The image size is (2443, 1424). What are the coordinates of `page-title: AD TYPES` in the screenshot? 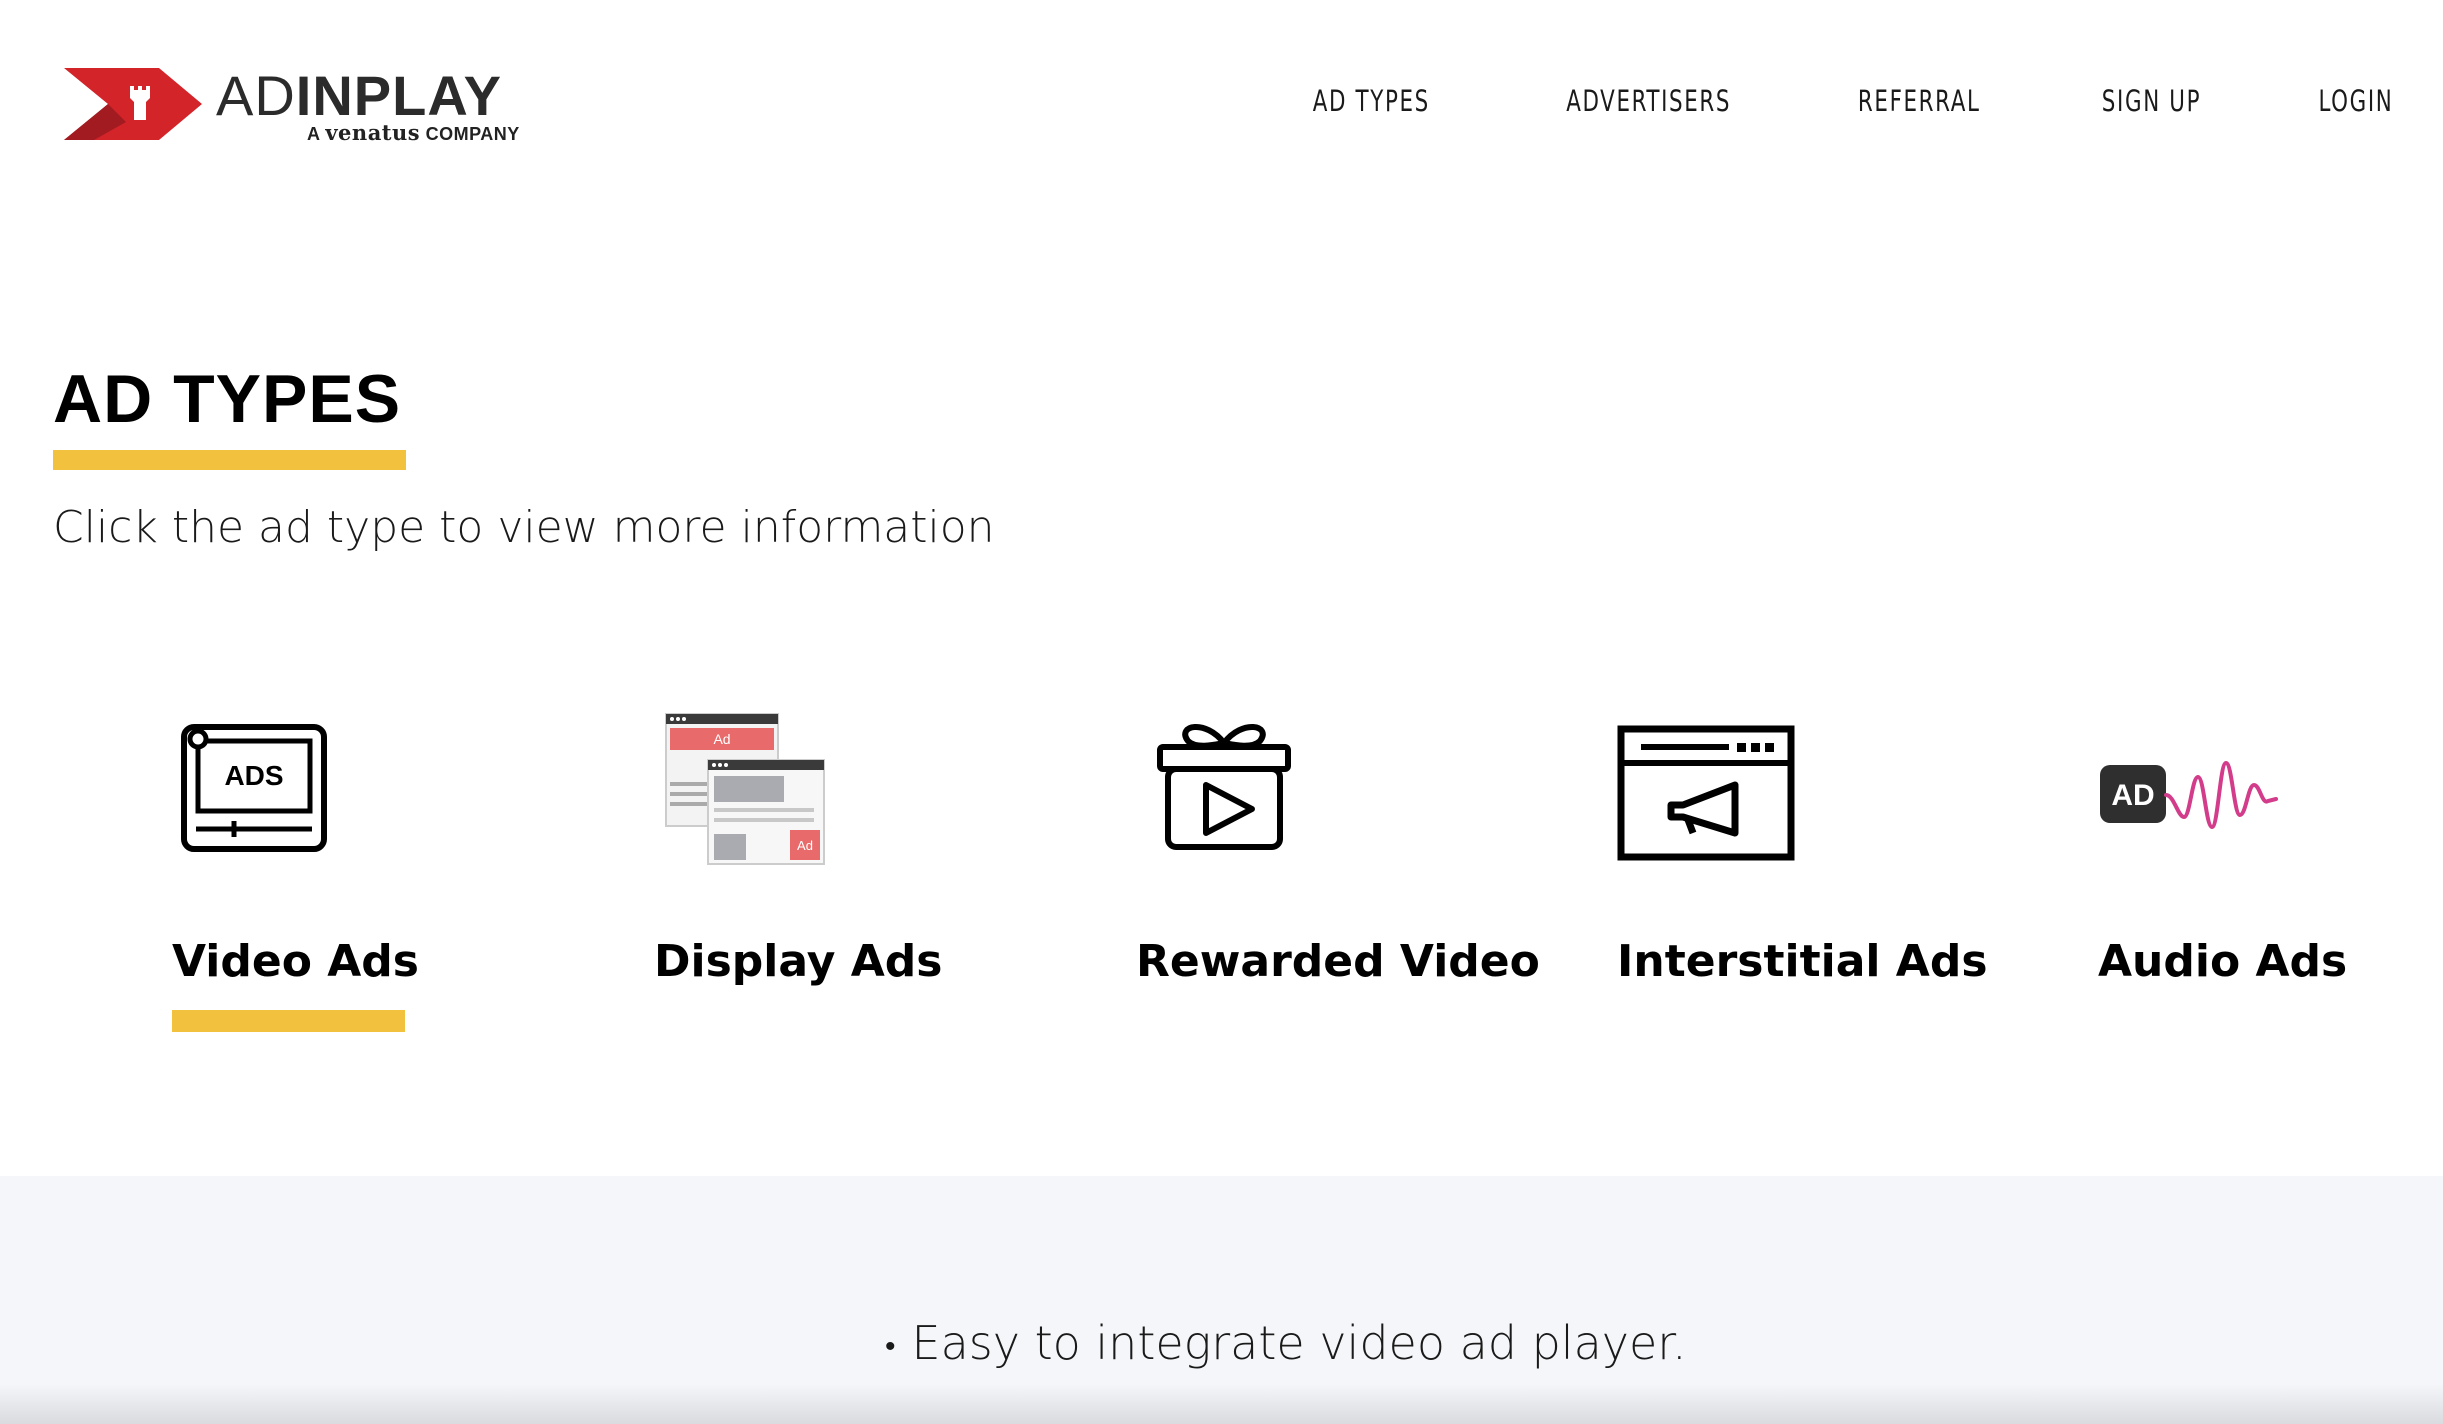 It's located at (227, 399).